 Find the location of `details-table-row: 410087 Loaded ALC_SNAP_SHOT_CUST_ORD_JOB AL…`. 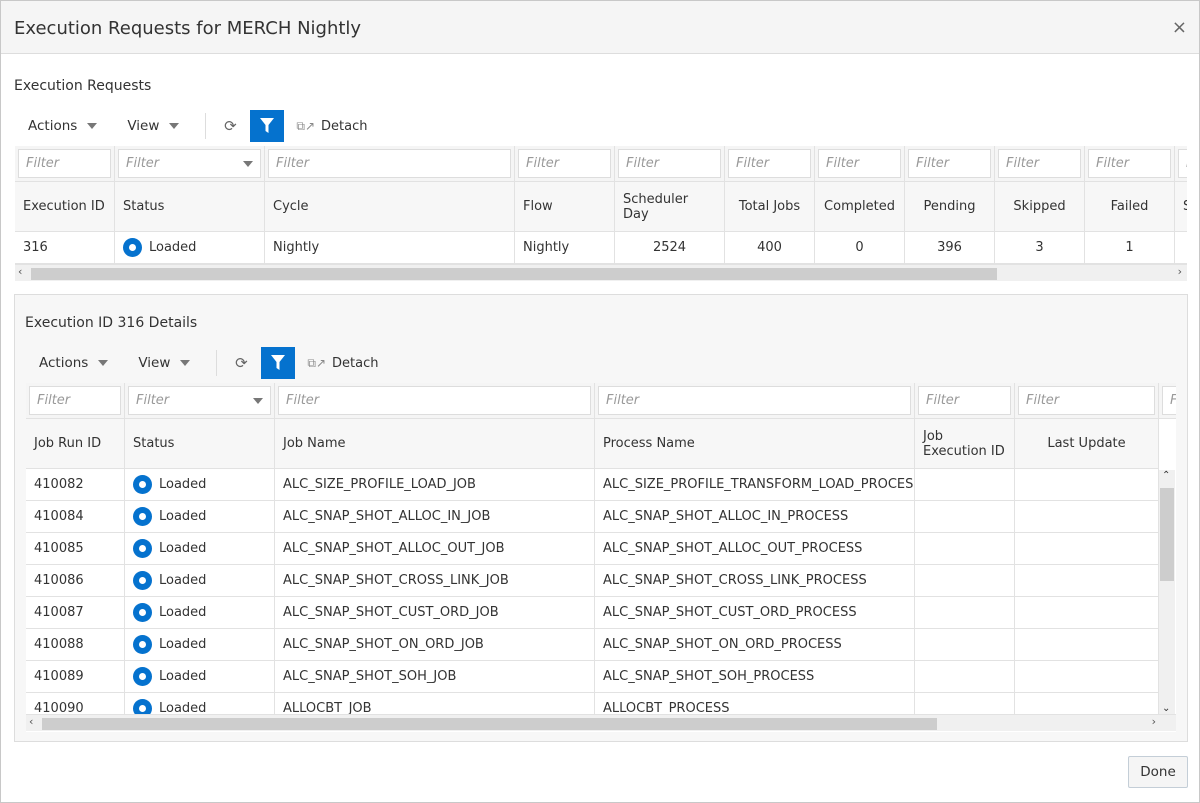

details-table-row: 410087 Loaded ALC_SNAP_SHOT_CUST_ORD_JOB AL… is located at coordinates (592, 613).